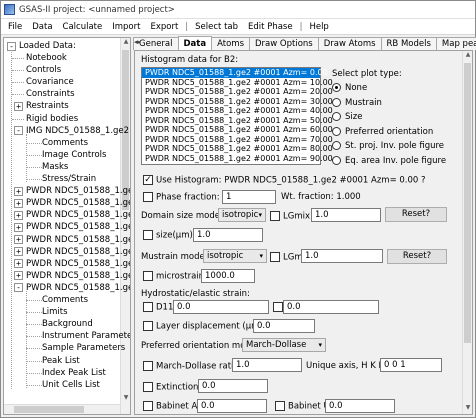 The height and width of the screenshot is (418, 476). Describe the element at coordinates (237, 92) in the screenshot. I see `histogram-list-item: PWDR NDC5_01588_1.ge2 #0001 Azm= 20.00` at that location.